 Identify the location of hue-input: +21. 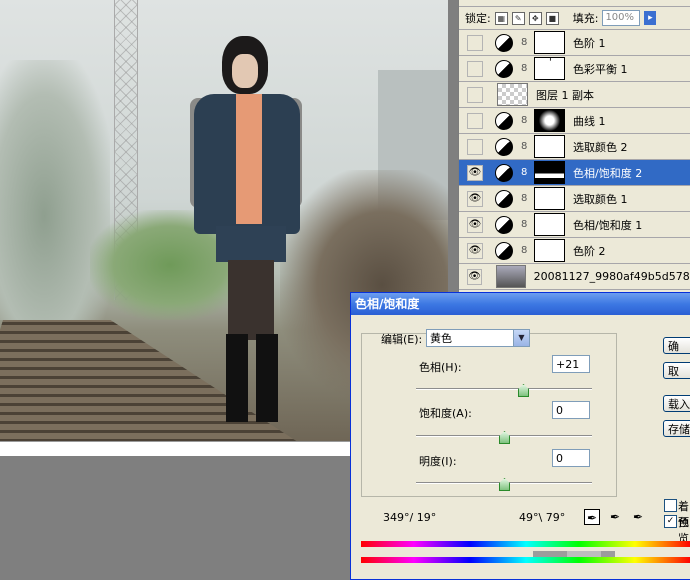
(571, 364).